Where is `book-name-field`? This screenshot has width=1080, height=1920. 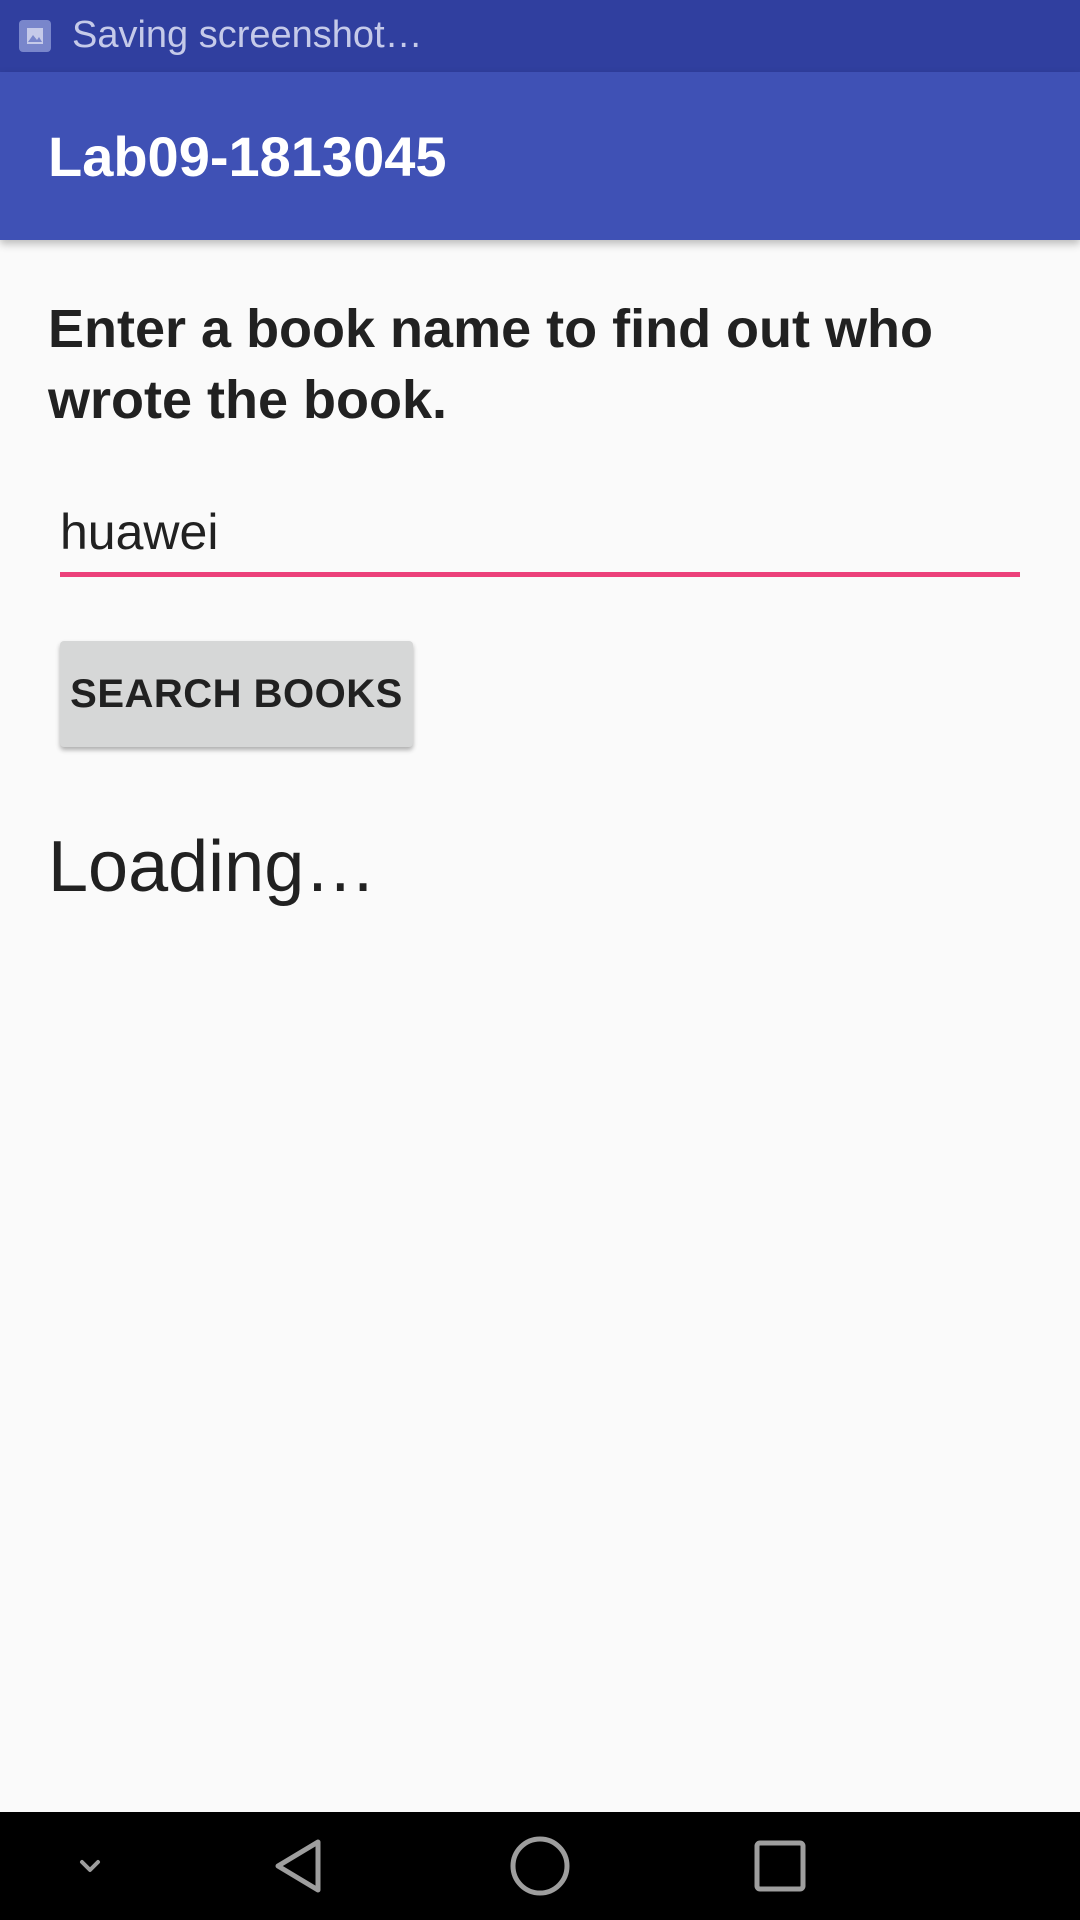 book-name-field is located at coordinates (540, 535).